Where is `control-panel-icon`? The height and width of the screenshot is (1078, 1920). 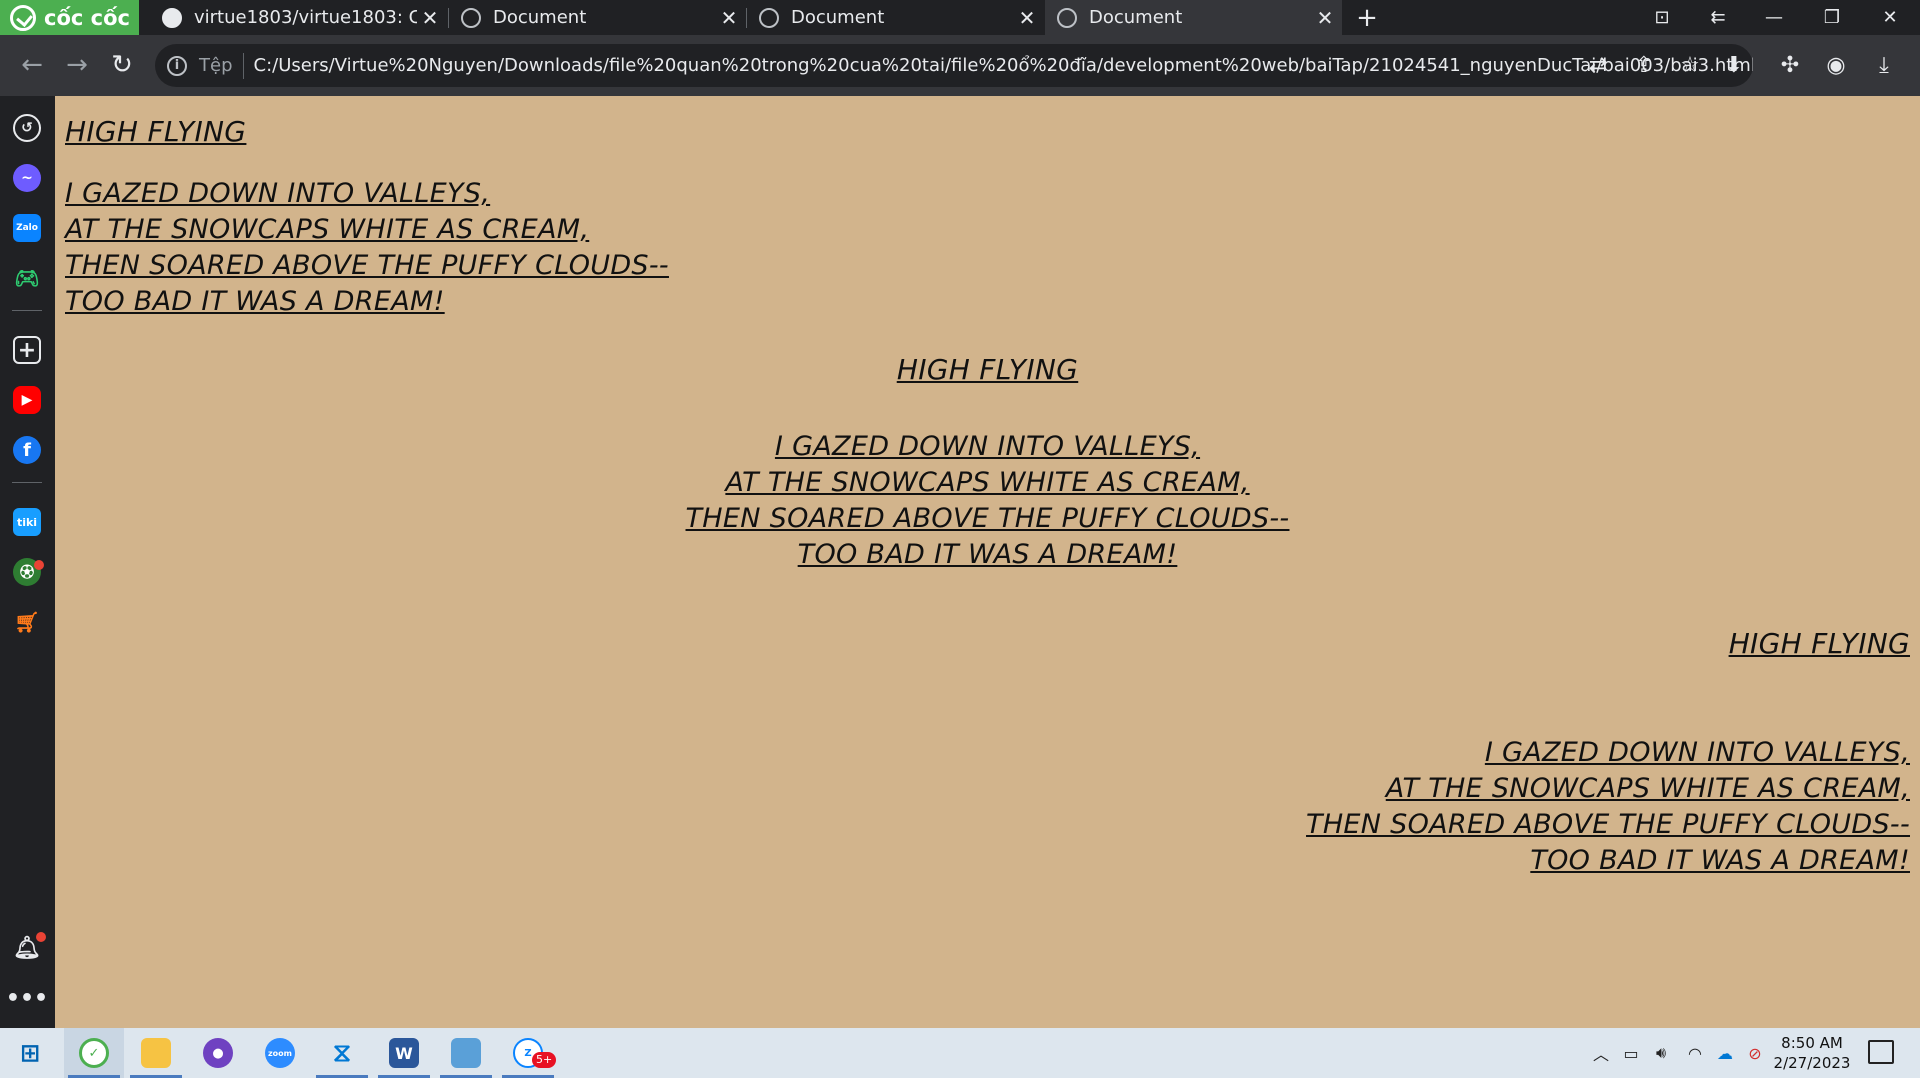 control-panel-icon is located at coordinates (466, 1053).